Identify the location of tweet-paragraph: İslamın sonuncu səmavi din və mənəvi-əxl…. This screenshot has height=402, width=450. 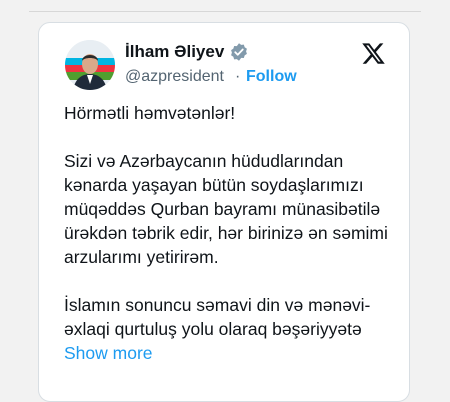
(217, 317).